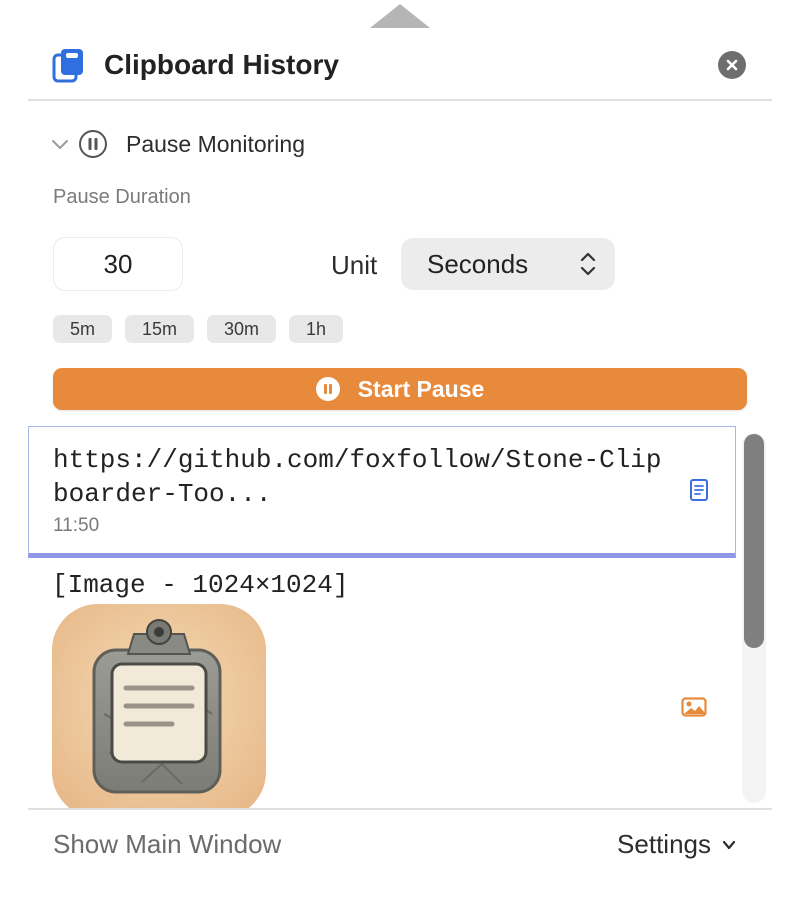 This screenshot has height=906, width=800. I want to click on header-divider, so click(400, 100).